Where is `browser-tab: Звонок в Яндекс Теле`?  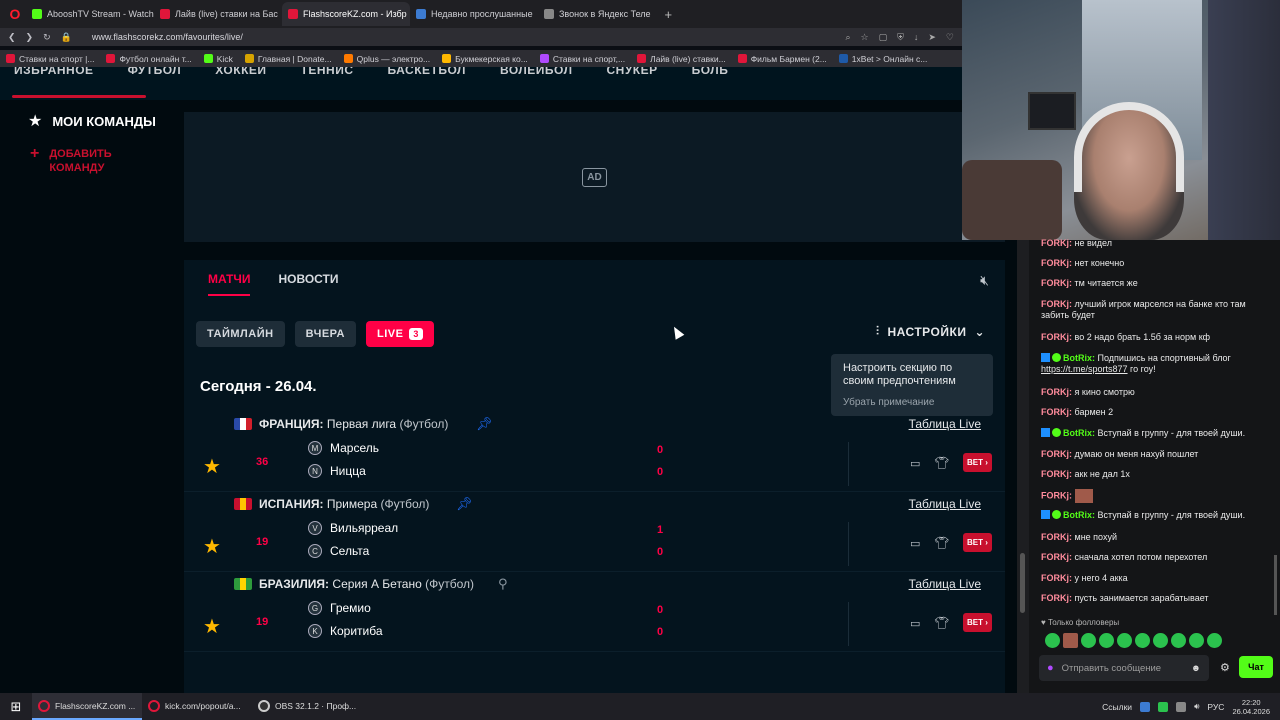
browser-tab: Звонок в Яндекс Теле is located at coordinates (597, 14).